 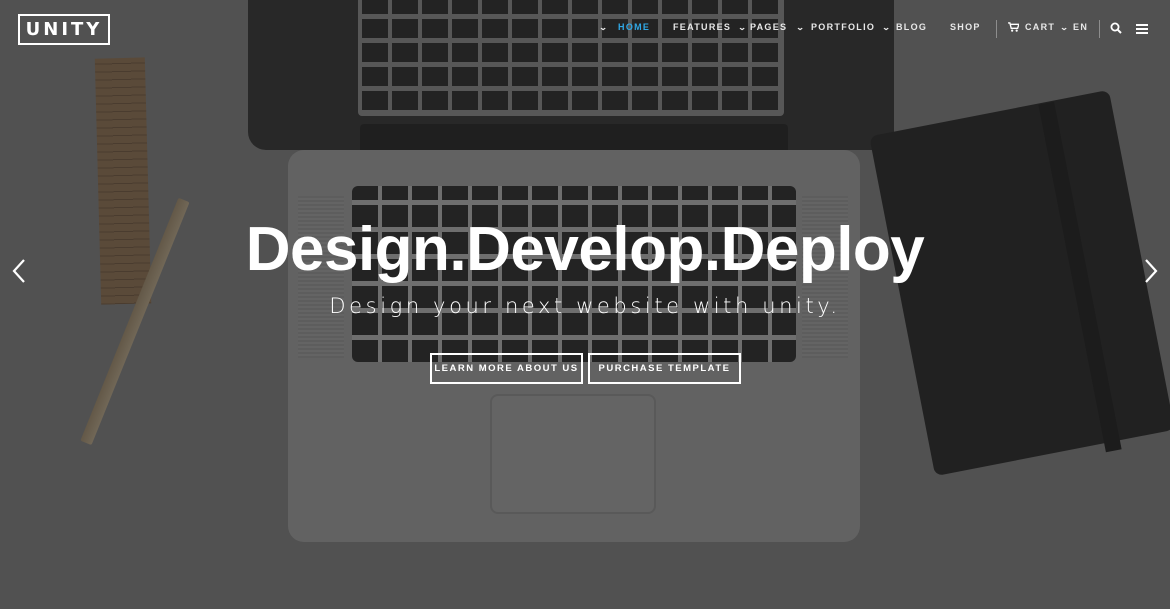 What do you see at coordinates (769, 27) in the screenshot?
I see `nav-label-pages: PAGES` at bounding box center [769, 27].